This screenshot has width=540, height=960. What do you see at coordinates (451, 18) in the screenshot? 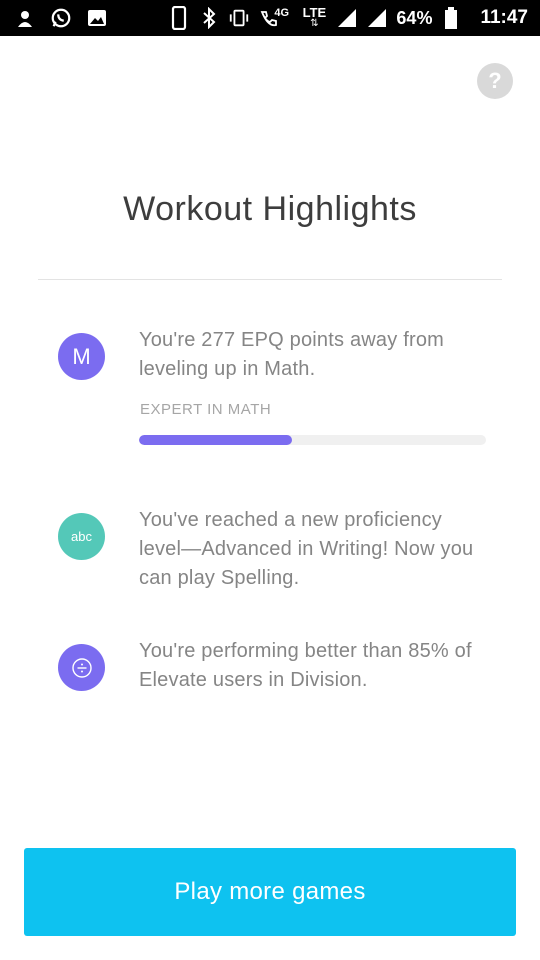
I see `battery-icon` at bounding box center [451, 18].